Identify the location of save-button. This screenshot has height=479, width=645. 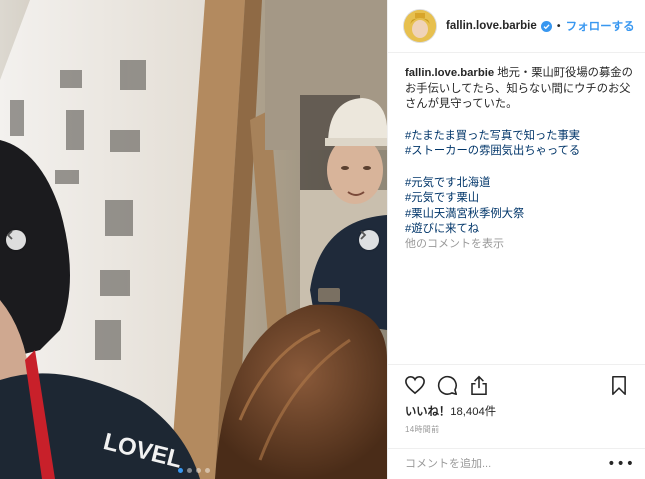
(619, 385).